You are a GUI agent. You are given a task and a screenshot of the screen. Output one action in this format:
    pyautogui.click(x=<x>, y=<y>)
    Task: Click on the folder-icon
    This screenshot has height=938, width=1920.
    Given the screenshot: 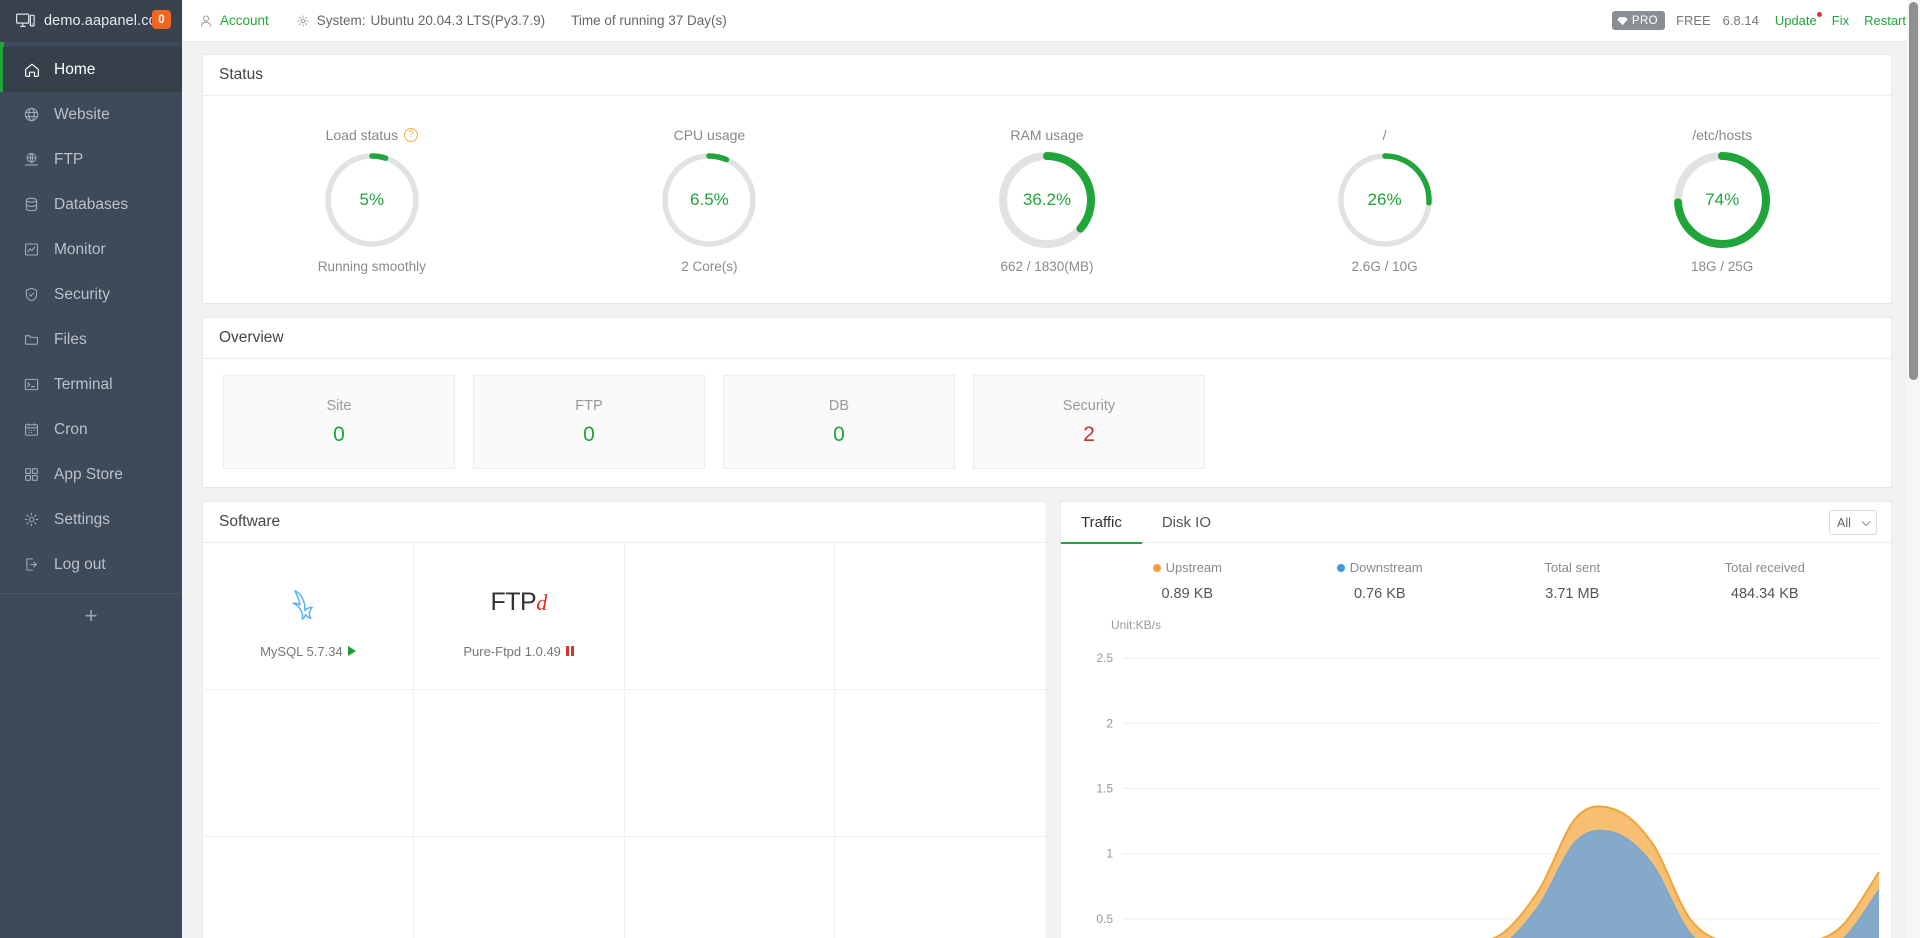 What is the action you would take?
    pyautogui.click(x=31, y=339)
    